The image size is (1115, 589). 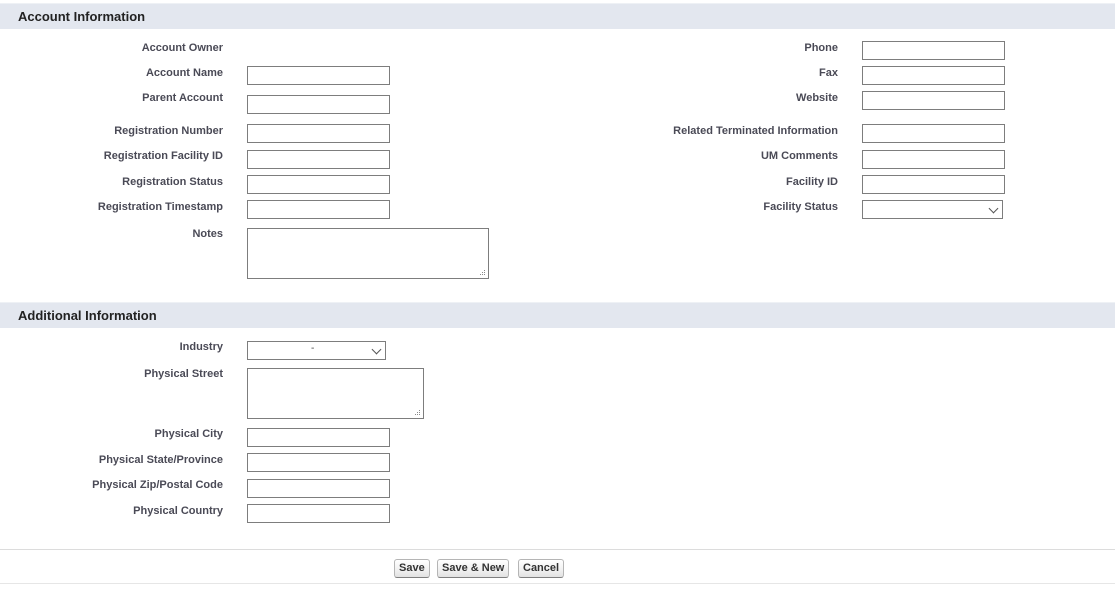 What do you see at coordinates (933, 184) in the screenshot?
I see `facility-id-input` at bounding box center [933, 184].